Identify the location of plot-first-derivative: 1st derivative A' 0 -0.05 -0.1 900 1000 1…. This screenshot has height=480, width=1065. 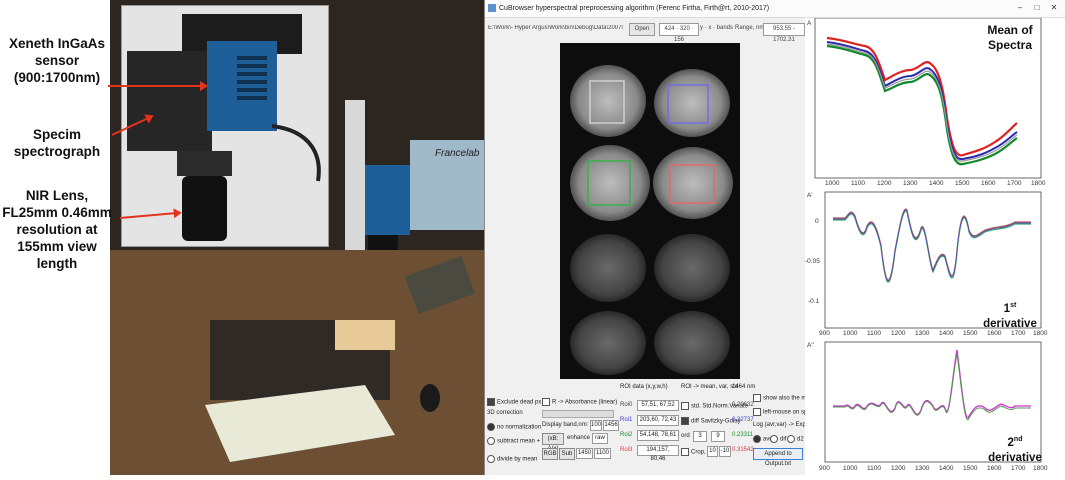
(935, 265).